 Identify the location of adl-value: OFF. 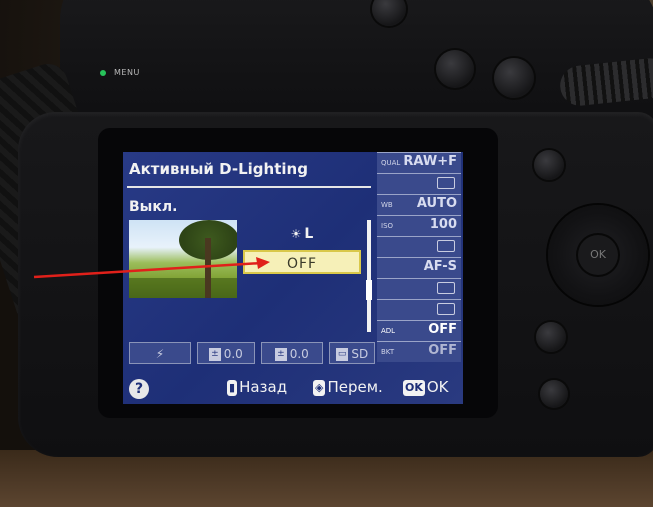
(442, 329).